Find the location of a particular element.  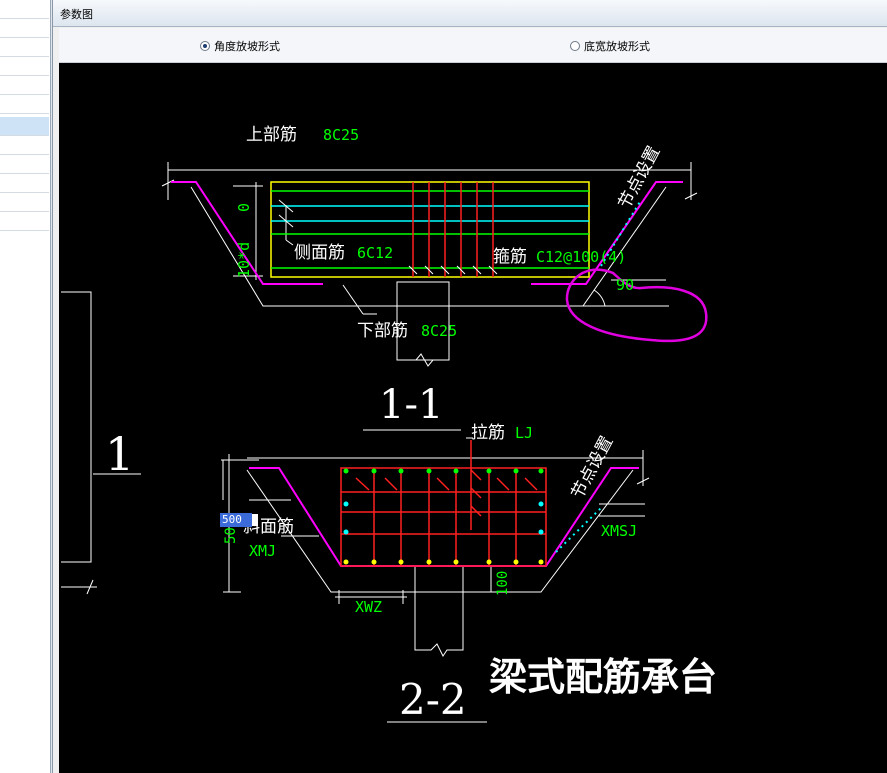

dimension-edit-input: 500 is located at coordinates (239, 520).